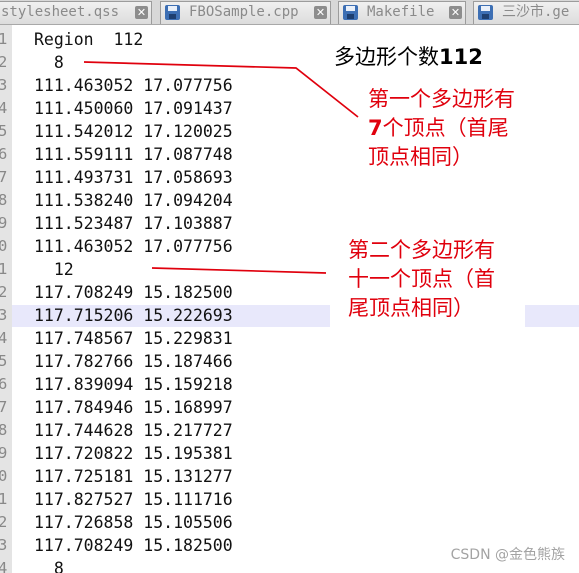  What do you see at coordinates (88, 39) in the screenshot?
I see `code-line: Region 112` at bounding box center [88, 39].